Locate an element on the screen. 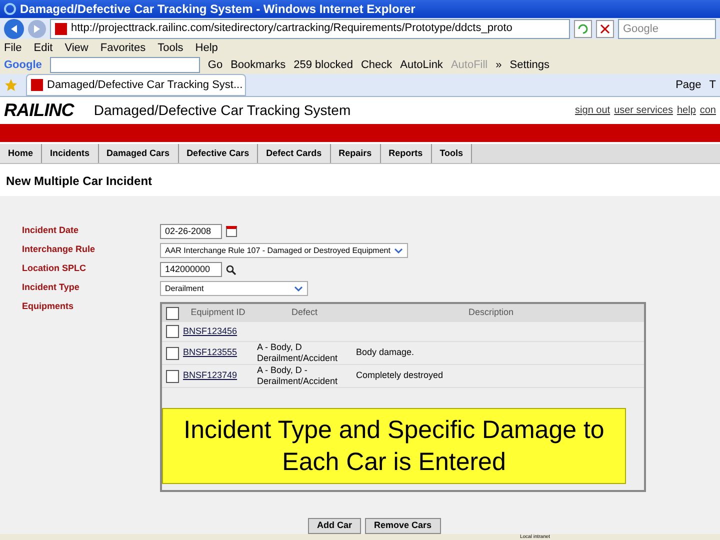  field-label: Location SPLC is located at coordinates (55, 268).